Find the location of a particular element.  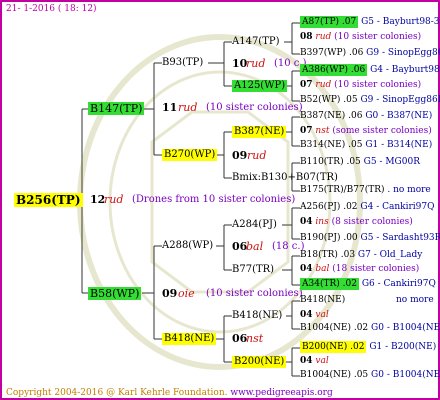

g4-row: B1004(NE) .02 G0 - B1004(NE) is located at coordinates (370, 328).